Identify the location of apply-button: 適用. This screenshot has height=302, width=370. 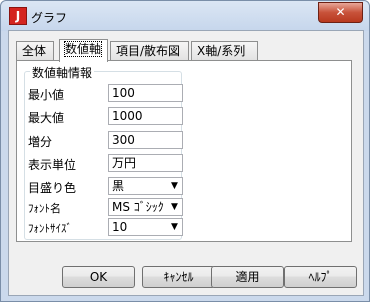
(247, 277).